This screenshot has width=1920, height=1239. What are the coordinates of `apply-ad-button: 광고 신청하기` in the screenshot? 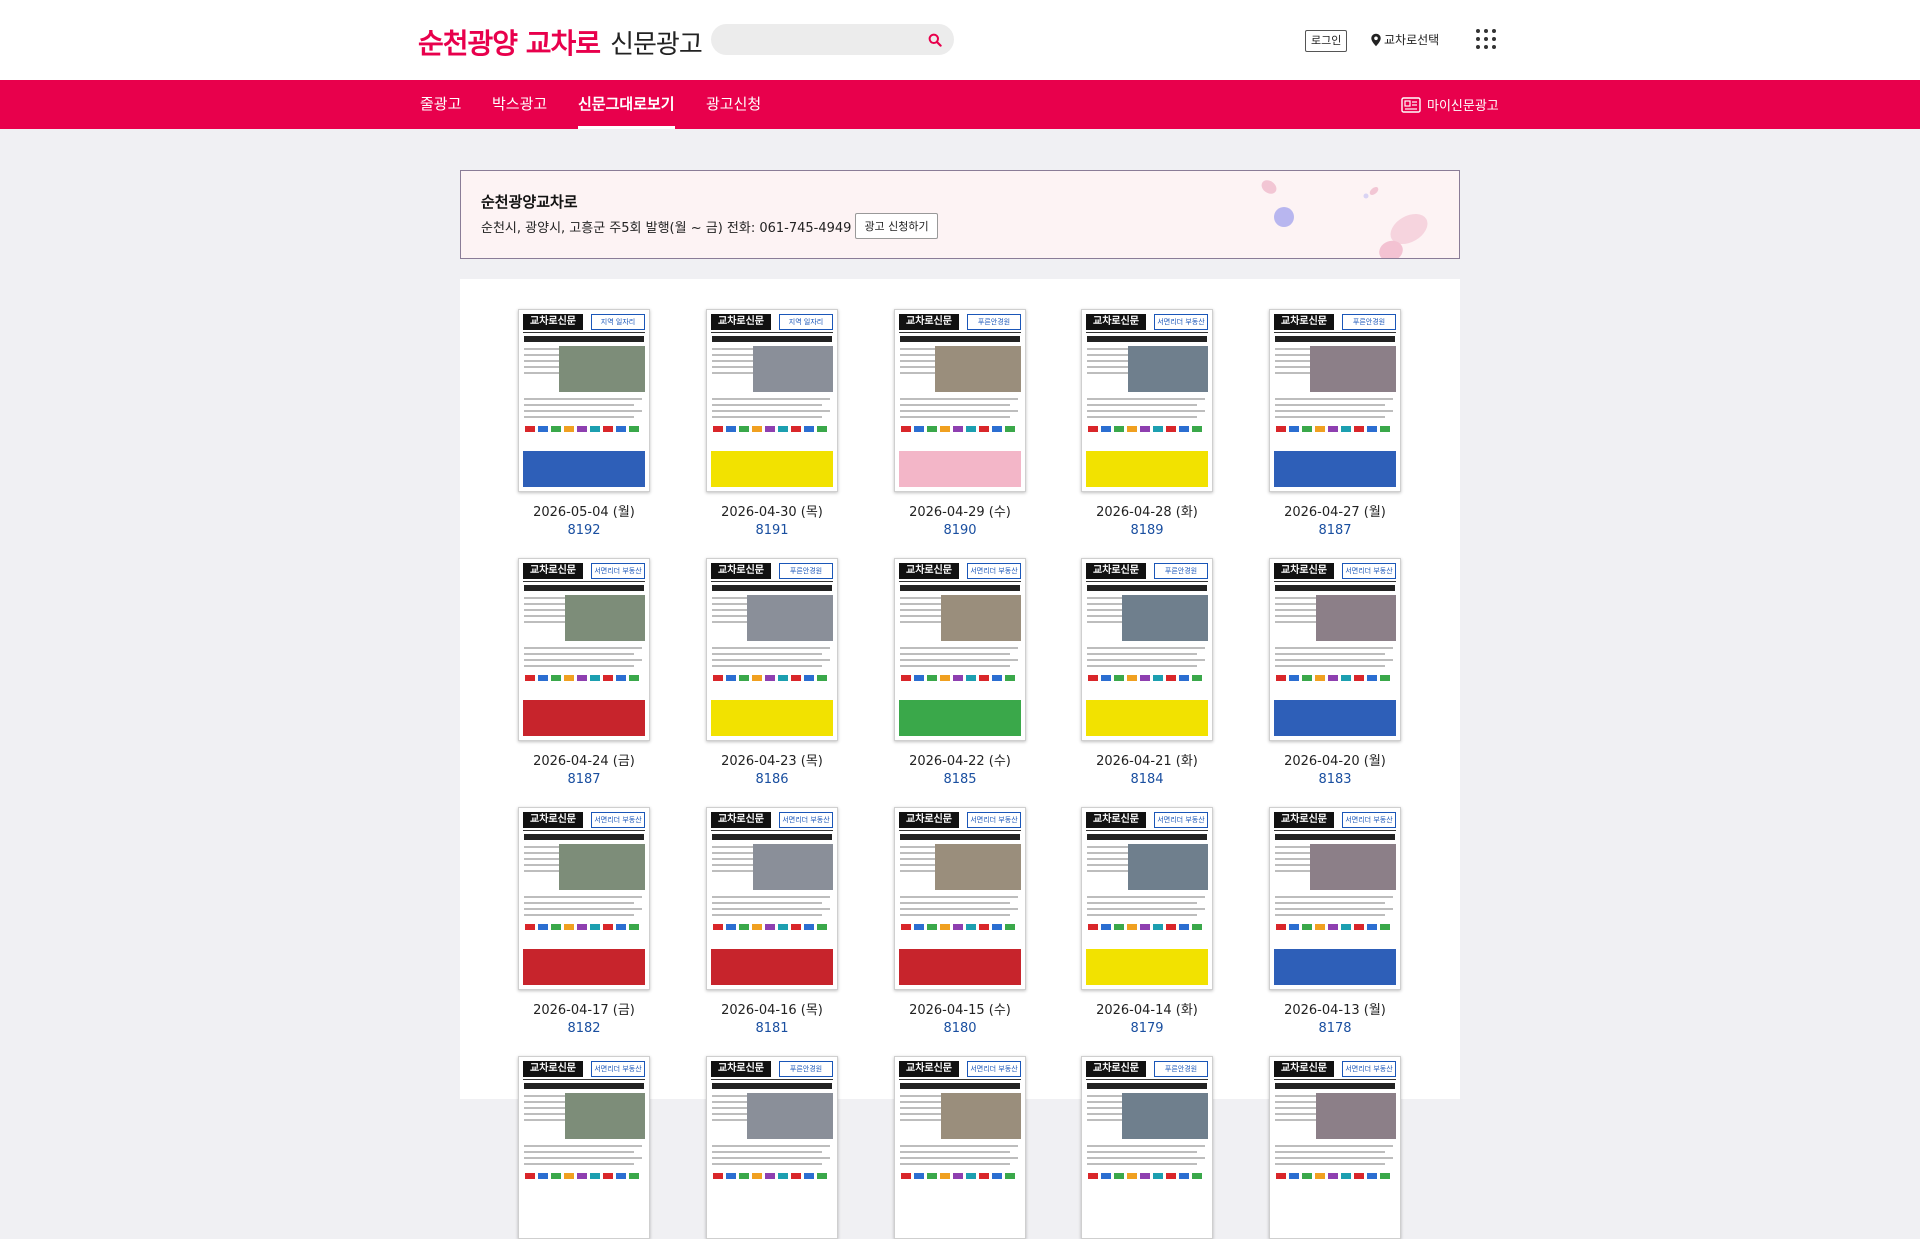 It's located at (896, 226).